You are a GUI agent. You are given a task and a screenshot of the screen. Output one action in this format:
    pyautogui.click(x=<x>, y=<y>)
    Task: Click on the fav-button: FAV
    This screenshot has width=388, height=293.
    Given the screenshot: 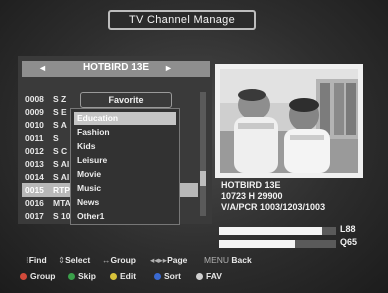 What is the action you would take?
    pyautogui.click(x=209, y=276)
    